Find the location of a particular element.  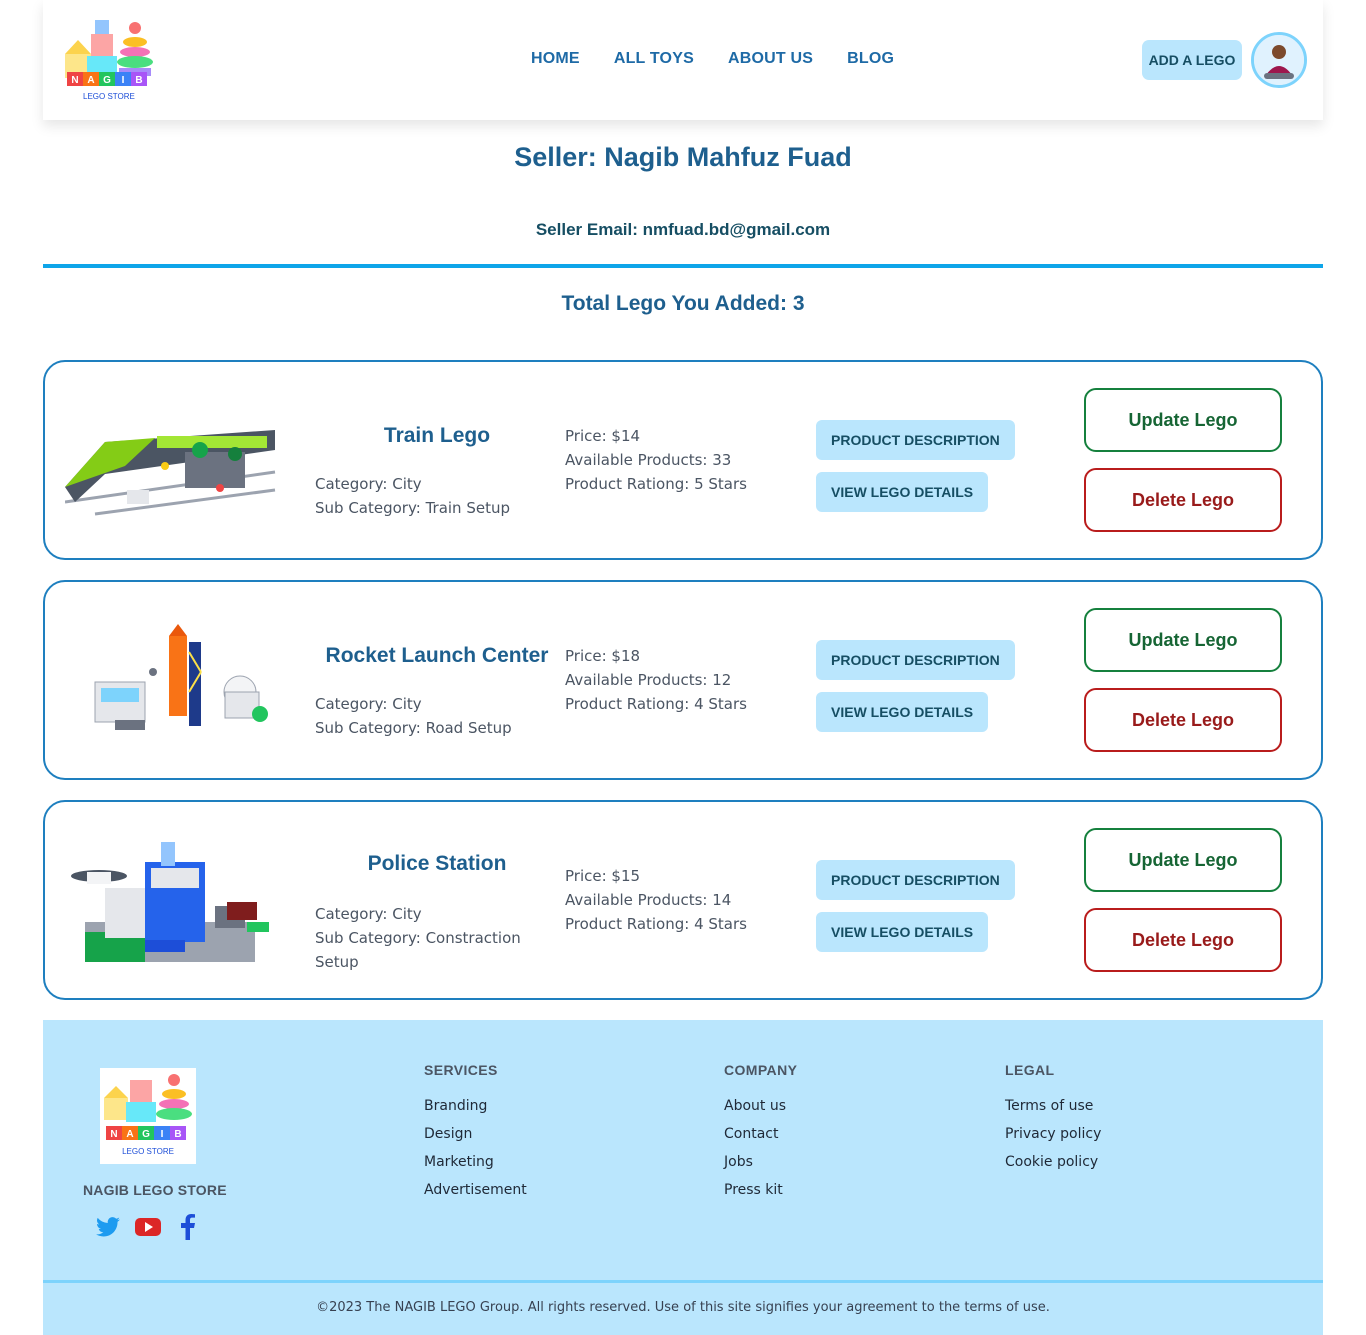

product-name: Train Lego is located at coordinates (437, 435).